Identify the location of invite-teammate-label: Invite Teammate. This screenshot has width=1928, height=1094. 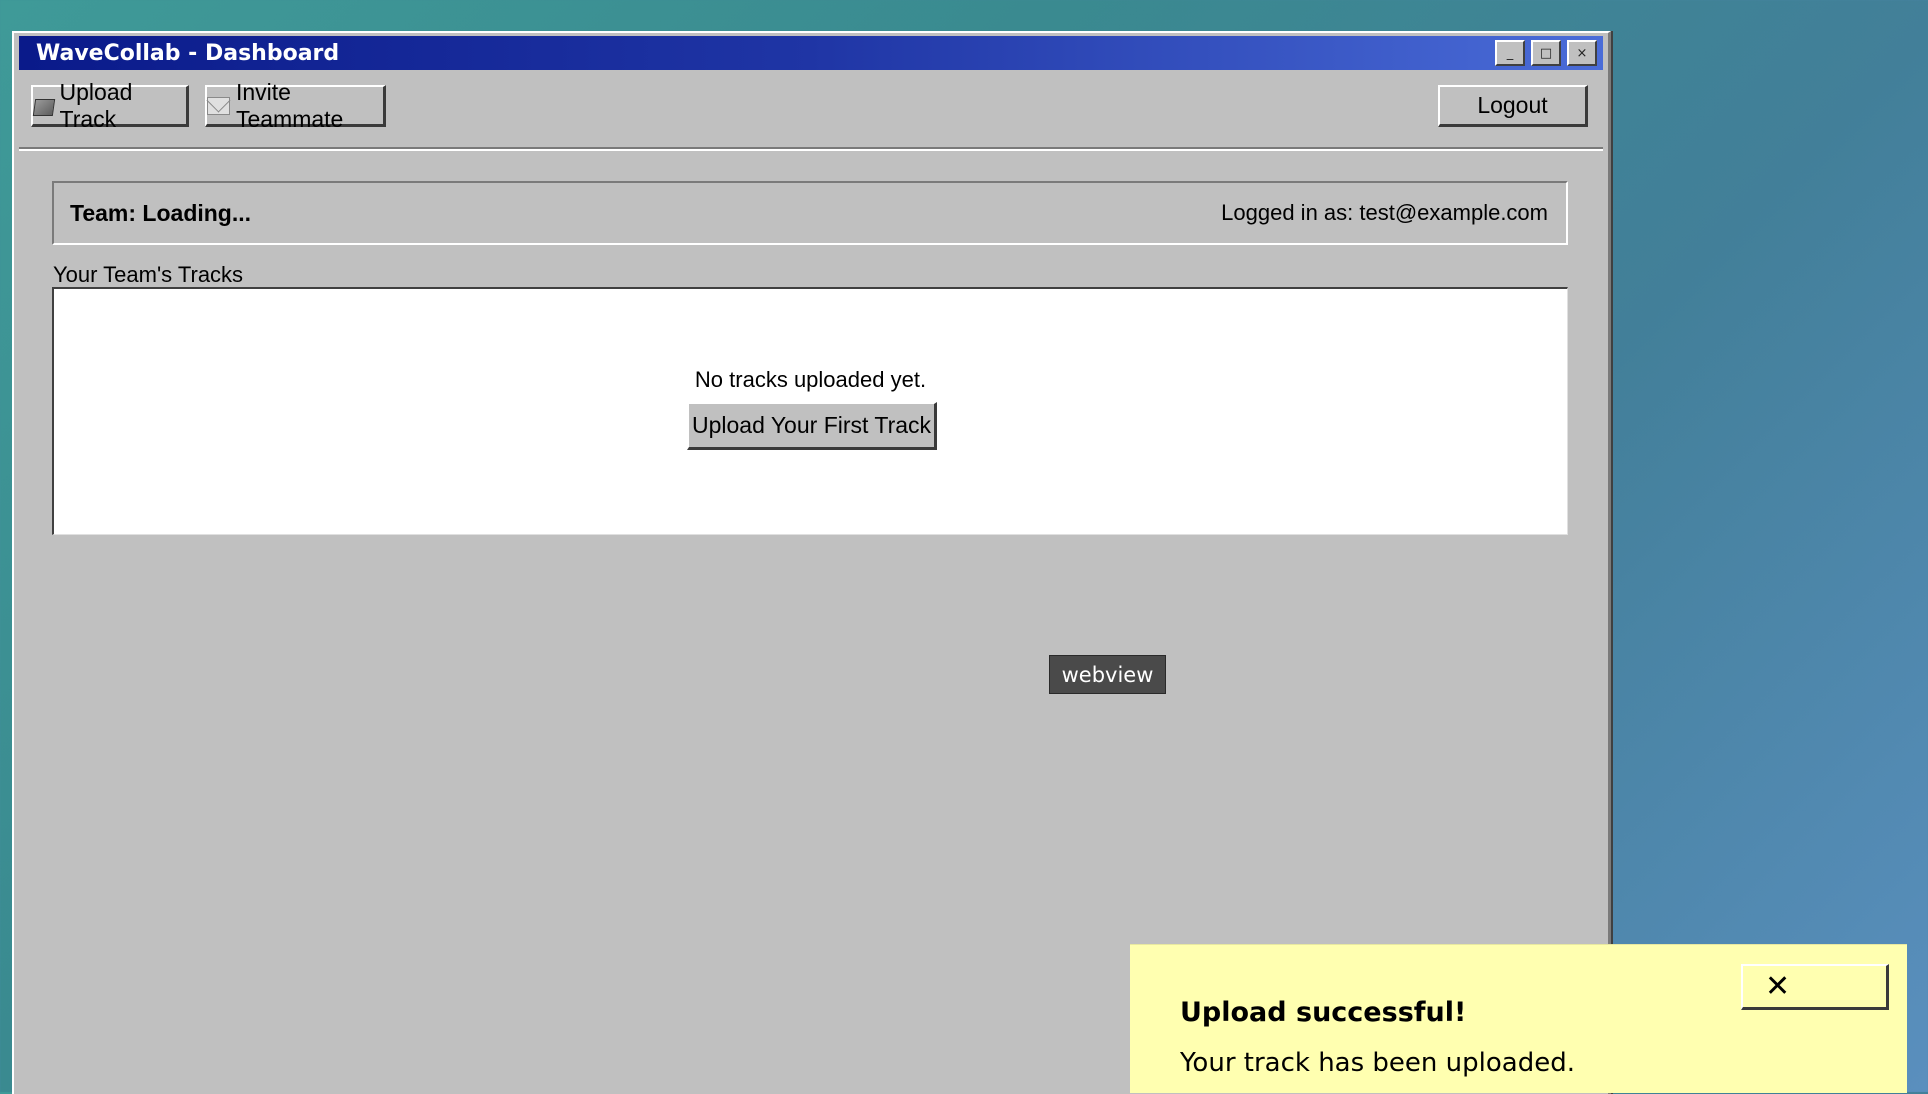
(289, 105).